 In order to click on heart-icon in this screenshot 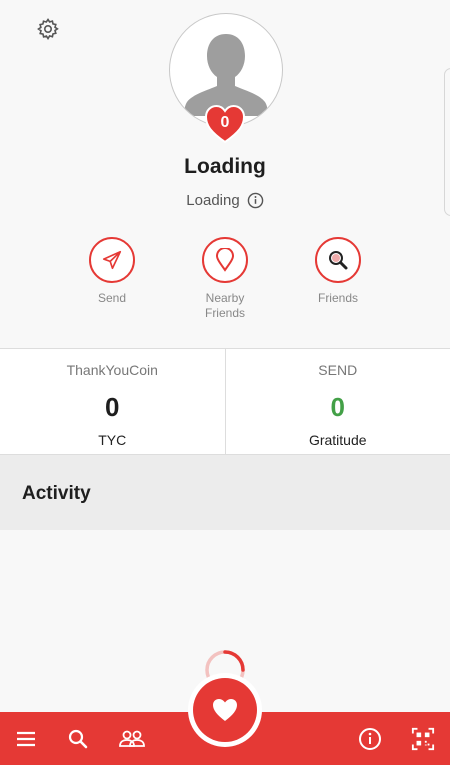, I will do `click(225, 710)`.